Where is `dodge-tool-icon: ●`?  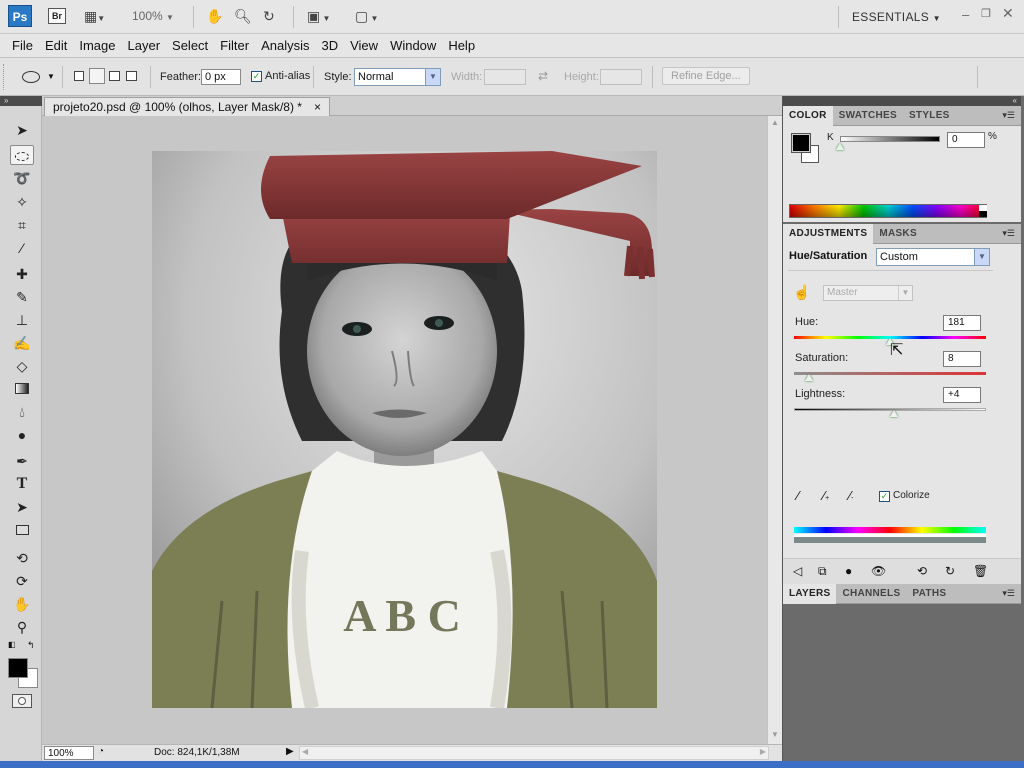
dodge-tool-icon: ● is located at coordinates (22, 435).